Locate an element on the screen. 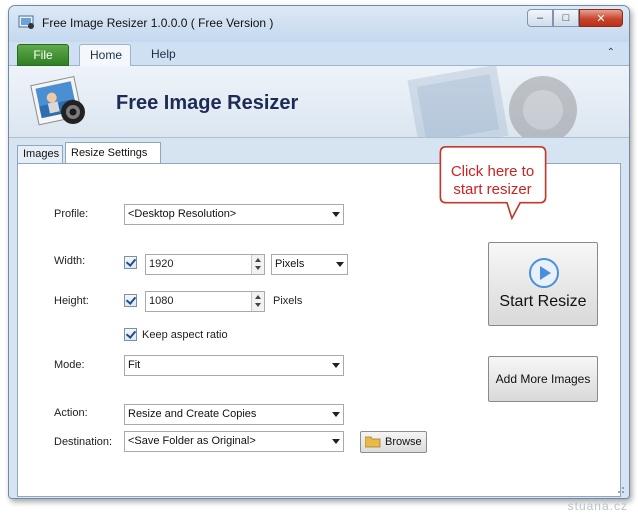  width-unit-select: Pixels is located at coordinates (309, 264).